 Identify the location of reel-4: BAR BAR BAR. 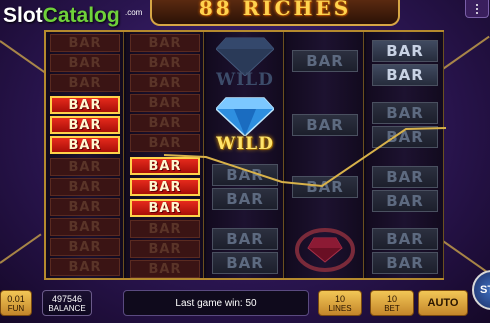
(325, 155).